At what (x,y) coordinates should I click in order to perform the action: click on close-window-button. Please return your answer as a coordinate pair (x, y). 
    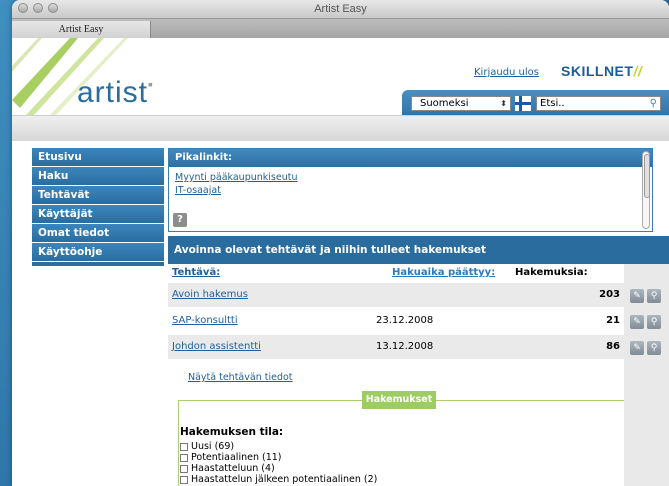
    Looking at the image, I should click on (23, 8).